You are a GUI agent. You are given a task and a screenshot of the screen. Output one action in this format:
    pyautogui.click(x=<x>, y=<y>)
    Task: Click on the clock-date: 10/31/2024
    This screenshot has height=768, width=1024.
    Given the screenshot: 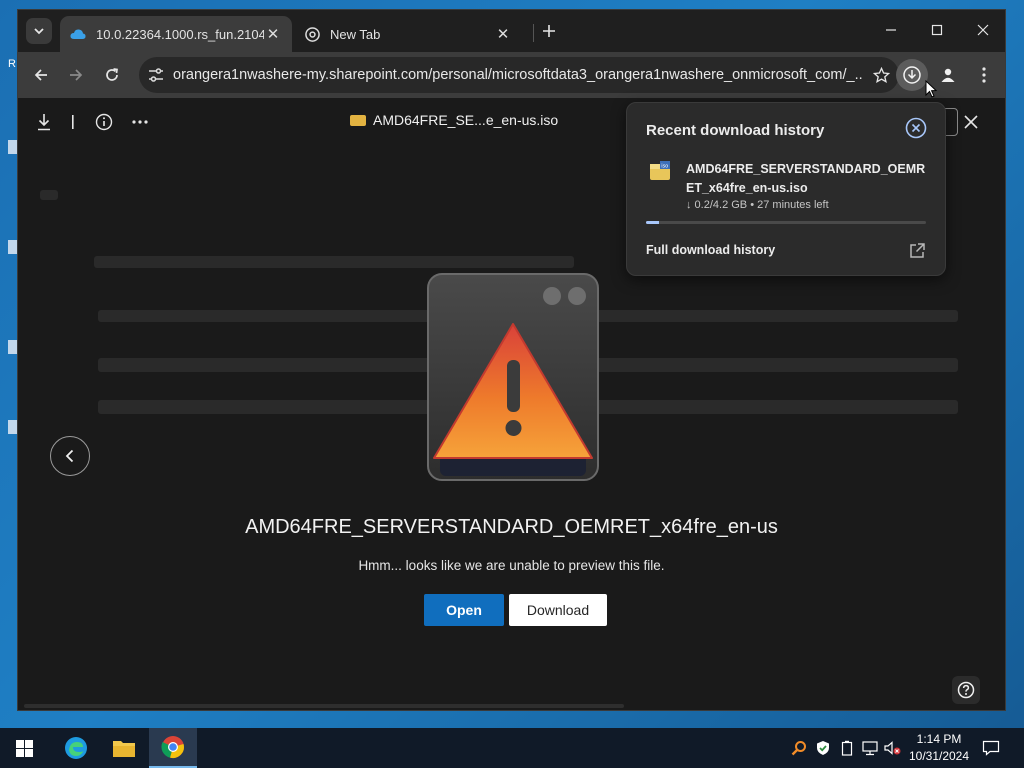 What is the action you would take?
    pyautogui.click(x=939, y=756)
    